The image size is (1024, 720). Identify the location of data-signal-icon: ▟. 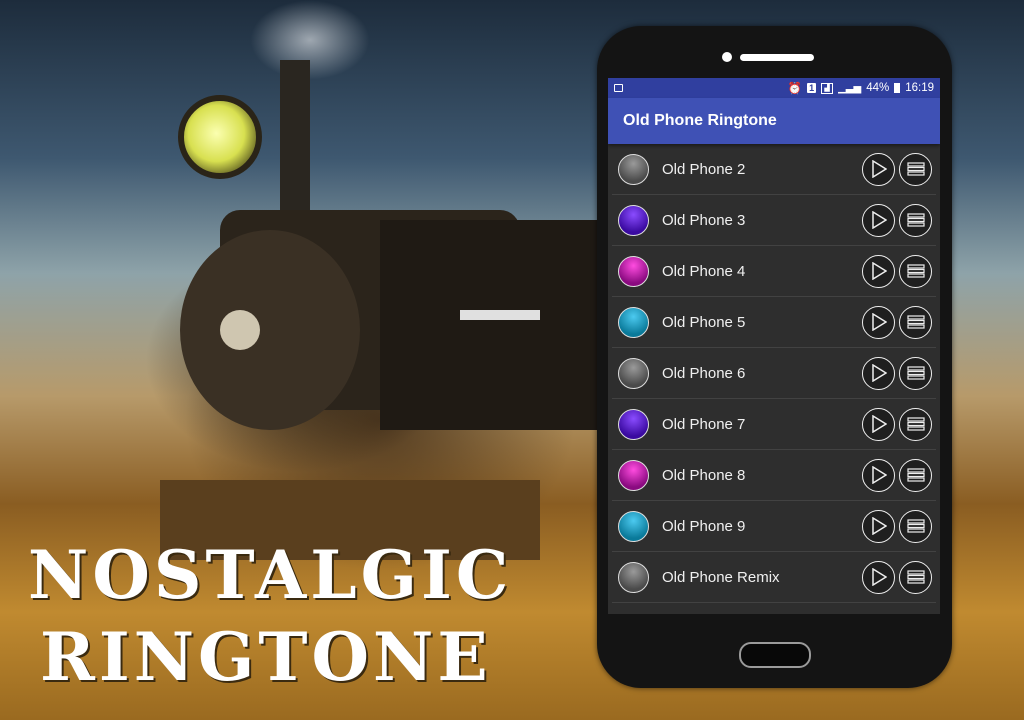
(827, 88).